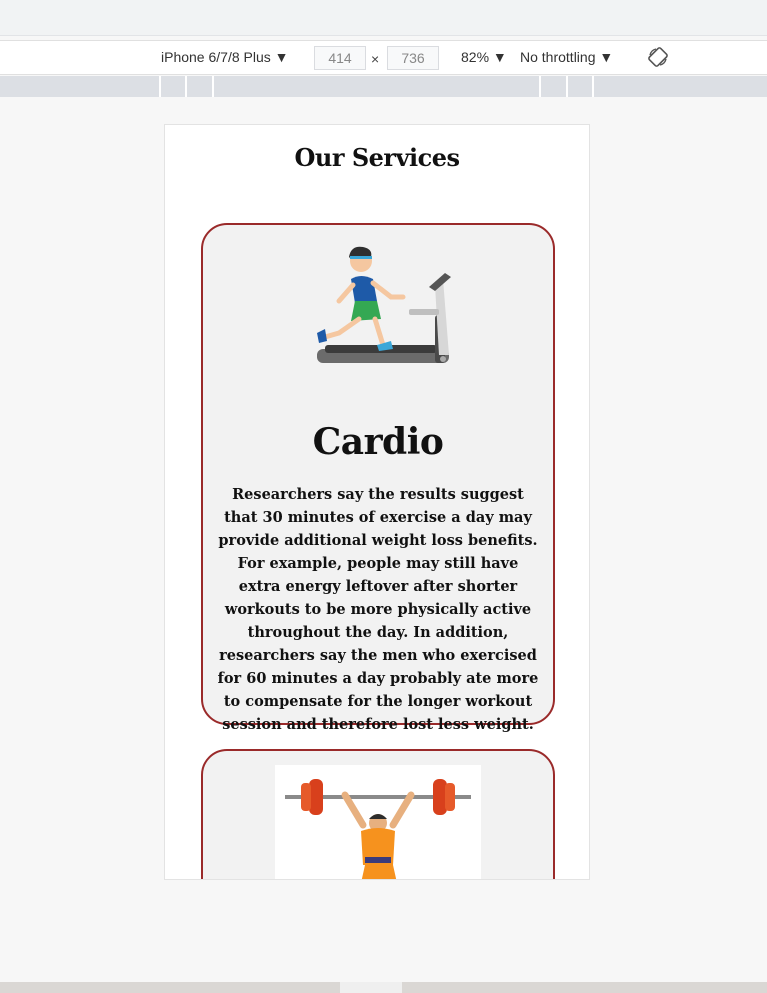  What do you see at coordinates (484, 57) in the screenshot?
I see `zoom-select: 82% ▼` at bounding box center [484, 57].